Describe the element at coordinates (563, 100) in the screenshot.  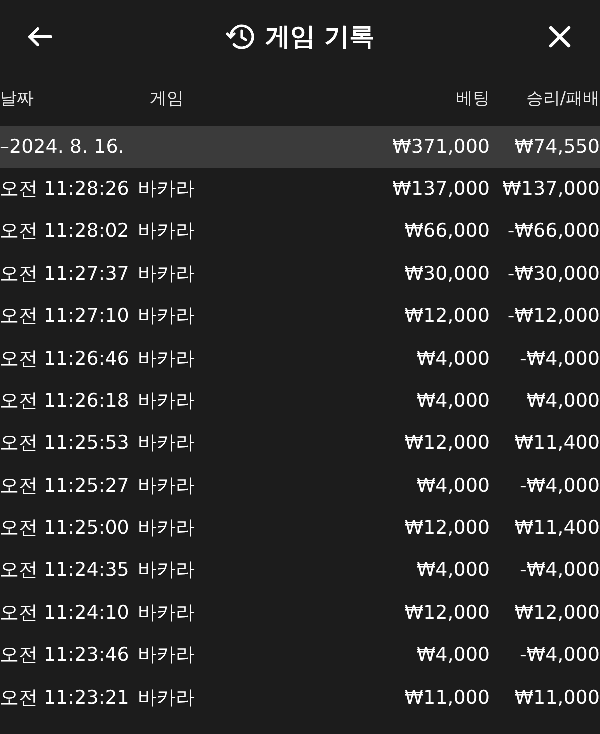
I see `column-header: 승리/패배` at that location.